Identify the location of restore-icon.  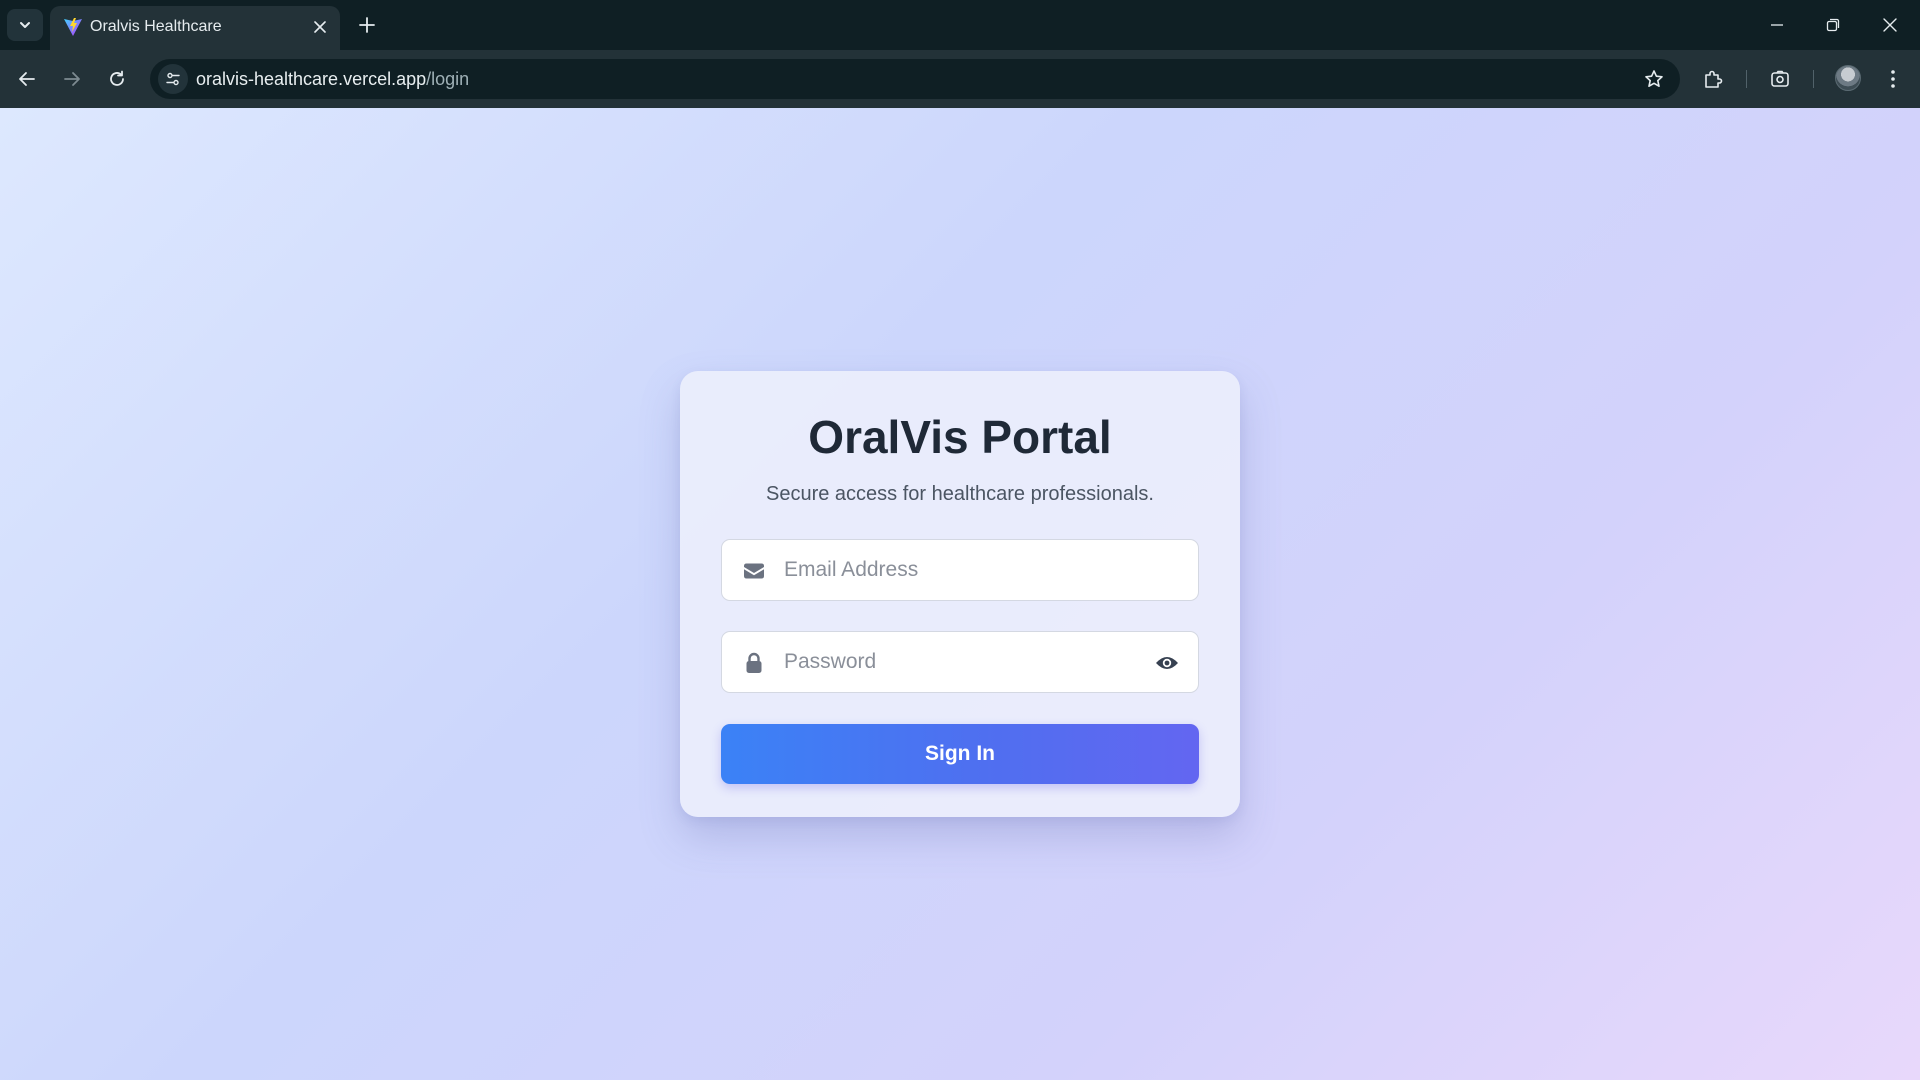
(1833, 25).